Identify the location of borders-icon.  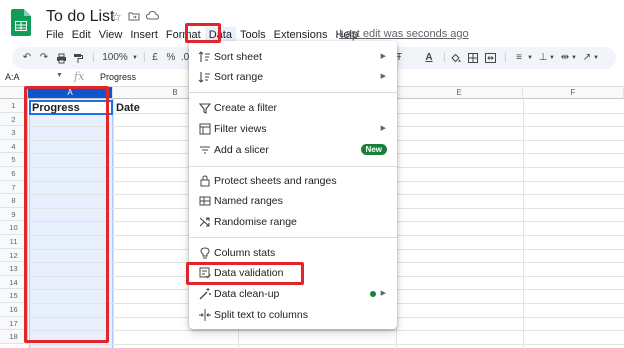
(473, 58).